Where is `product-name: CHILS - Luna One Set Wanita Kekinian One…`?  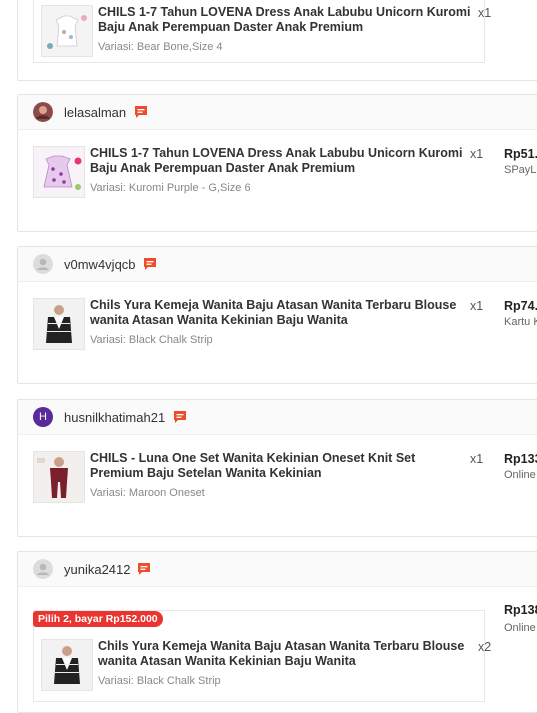
product-name: CHILS - Luna One Set Wanita Kekinian One… is located at coordinates (279, 466).